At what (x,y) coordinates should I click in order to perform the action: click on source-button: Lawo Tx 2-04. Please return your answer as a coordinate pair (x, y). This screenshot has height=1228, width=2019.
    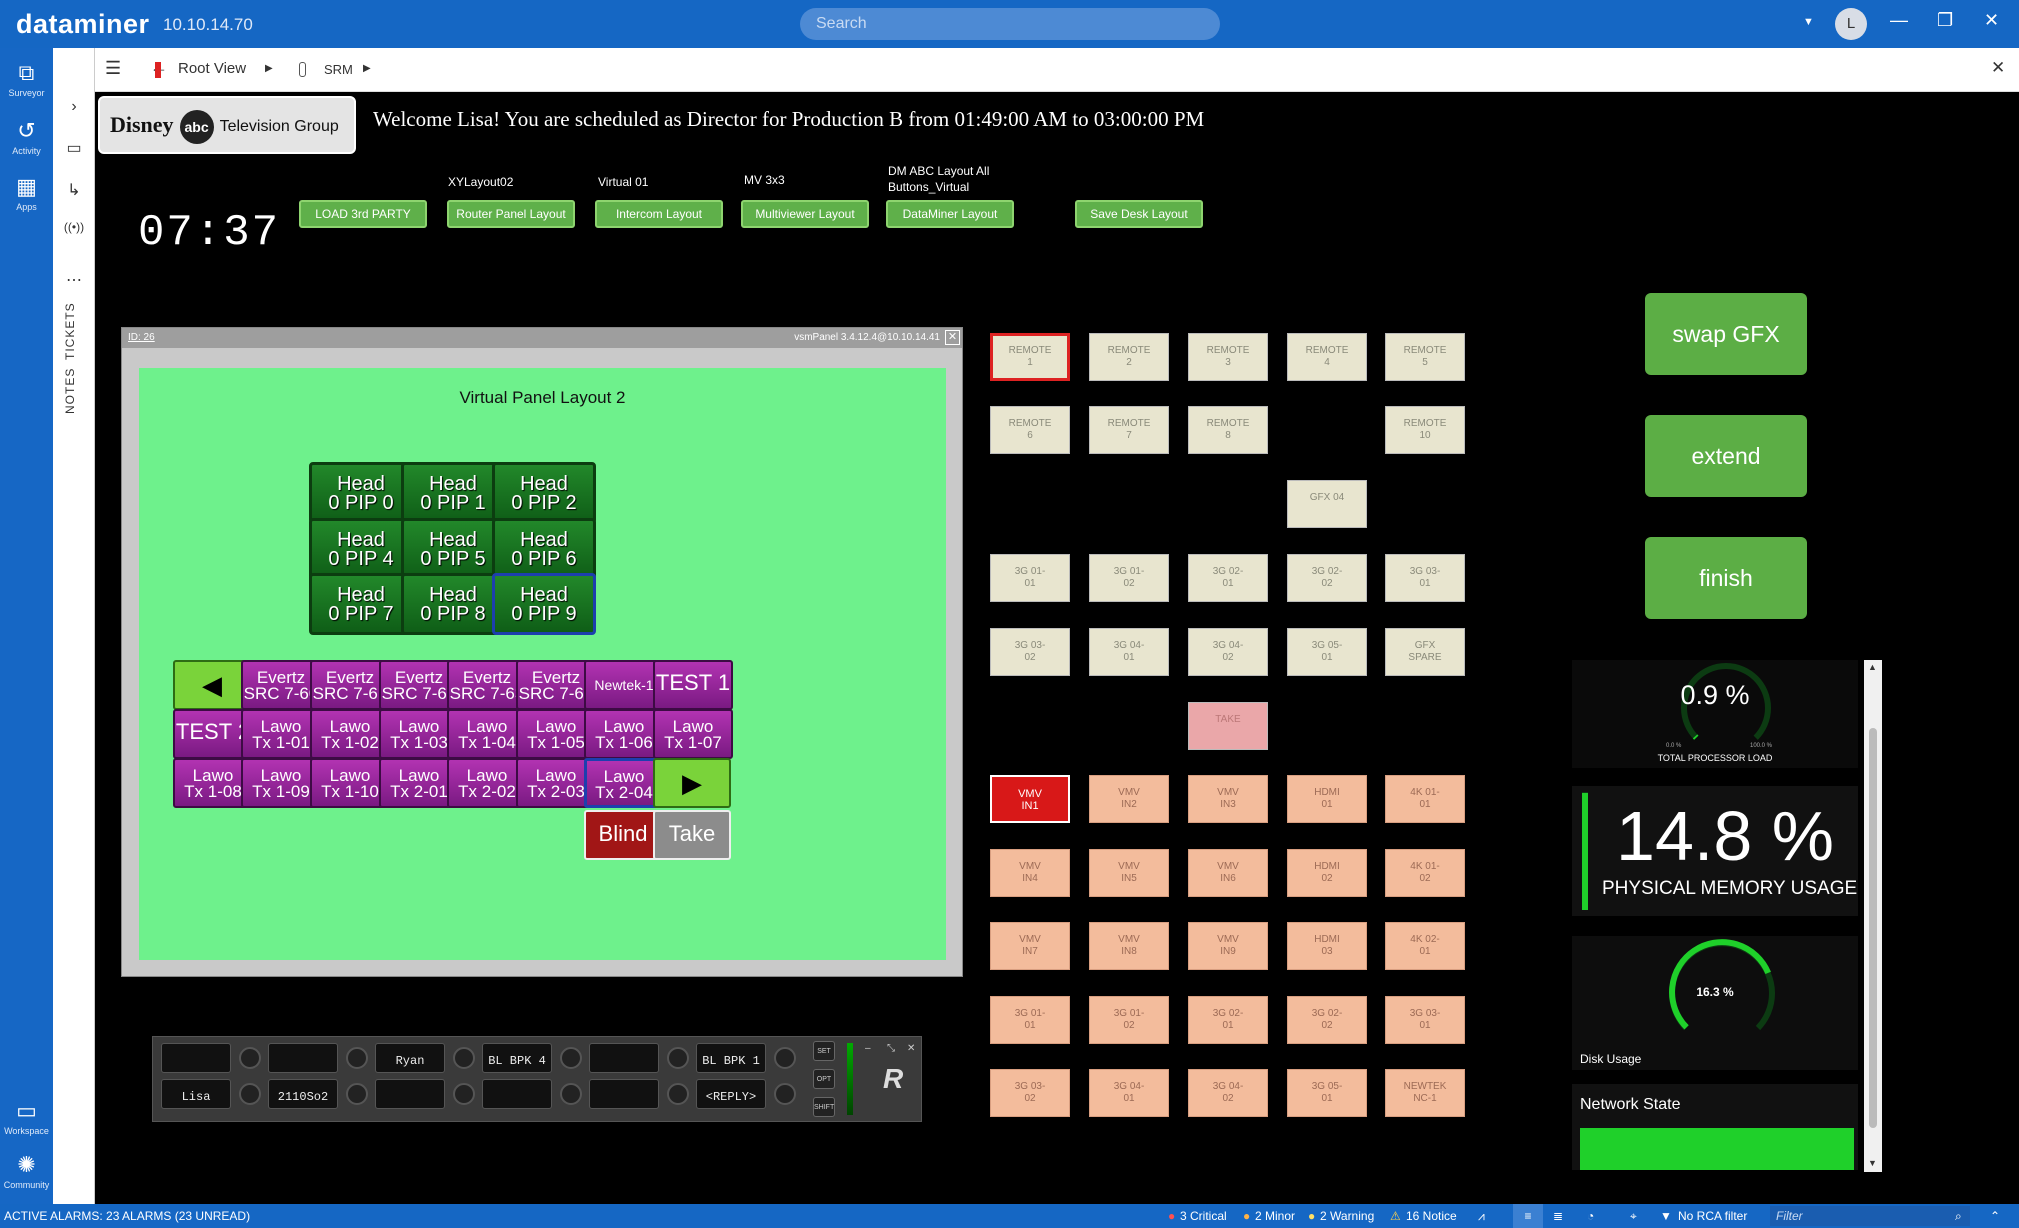
    Looking at the image, I should click on (624, 783).